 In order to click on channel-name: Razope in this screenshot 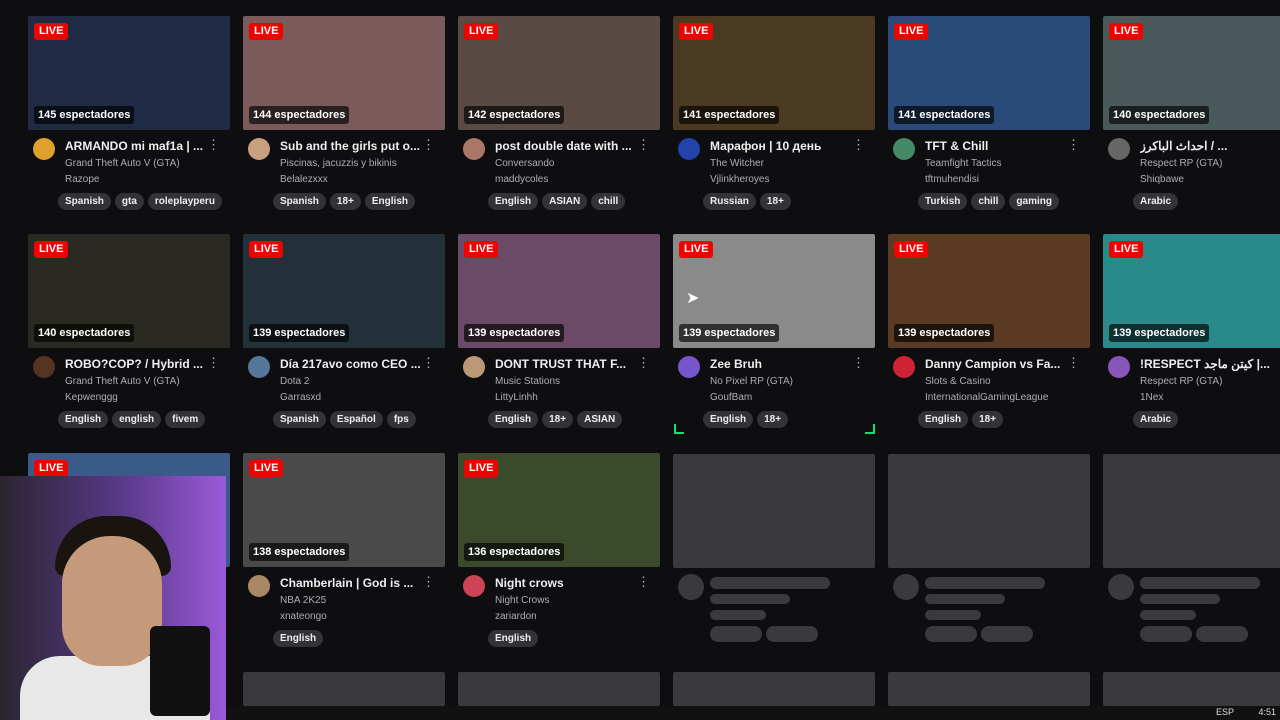, I will do `click(82, 179)`.